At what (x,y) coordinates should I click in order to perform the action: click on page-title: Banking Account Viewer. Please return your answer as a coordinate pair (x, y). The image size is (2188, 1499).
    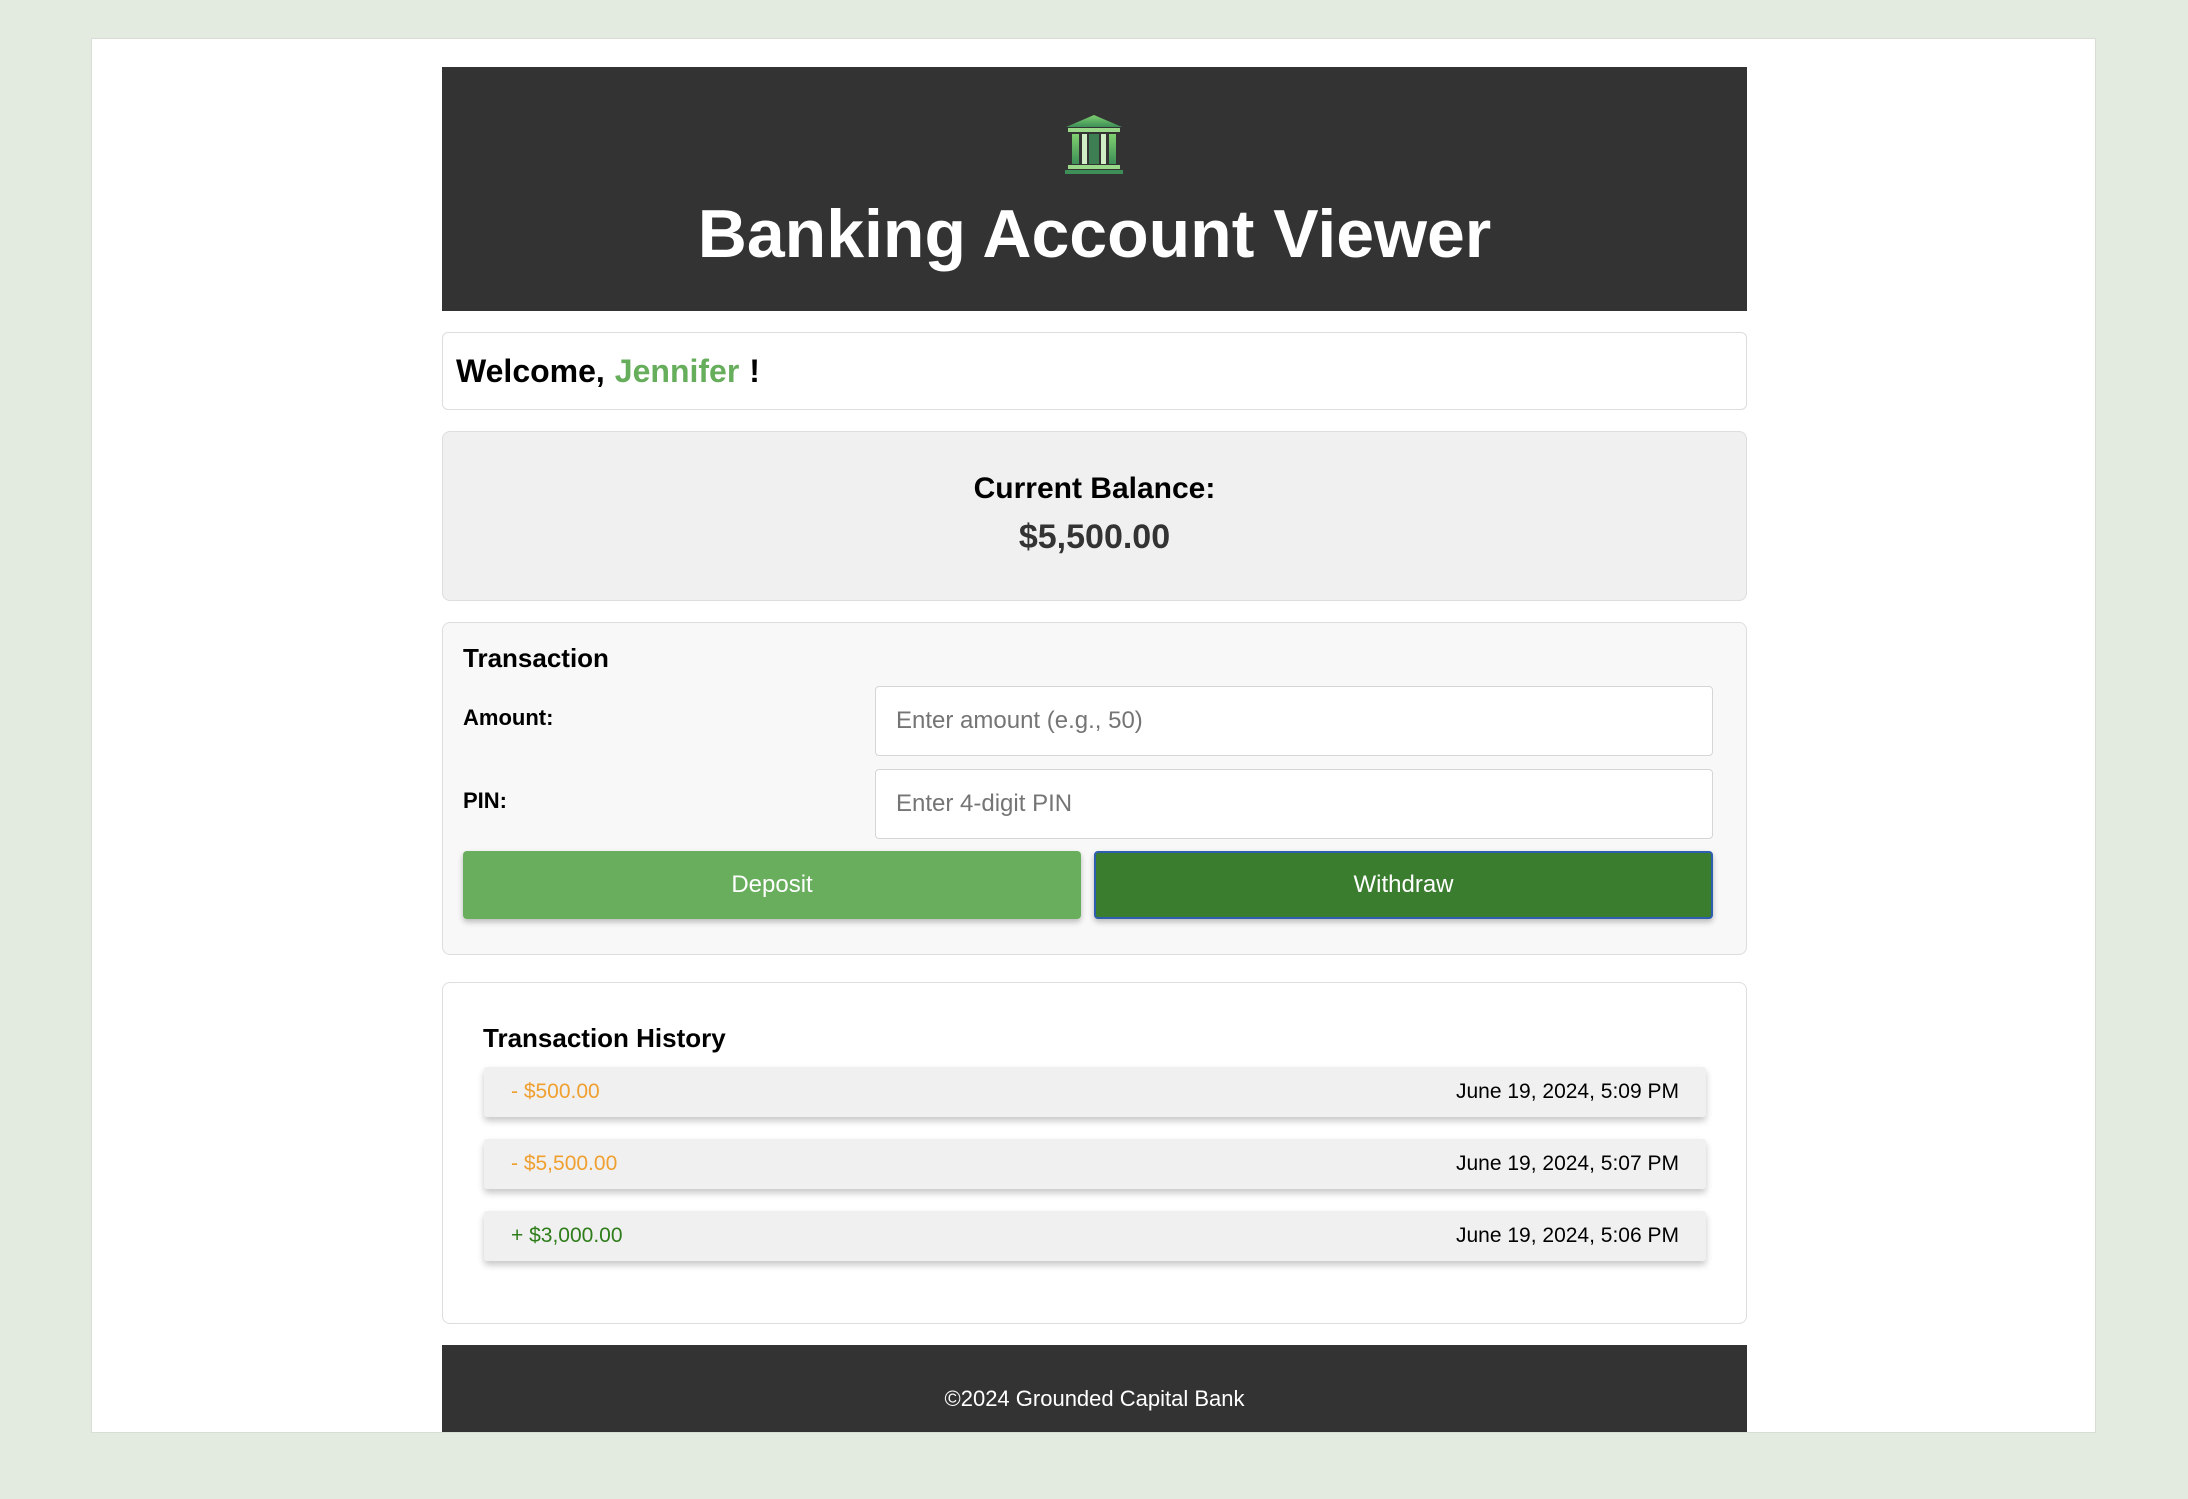
    Looking at the image, I should click on (1094, 234).